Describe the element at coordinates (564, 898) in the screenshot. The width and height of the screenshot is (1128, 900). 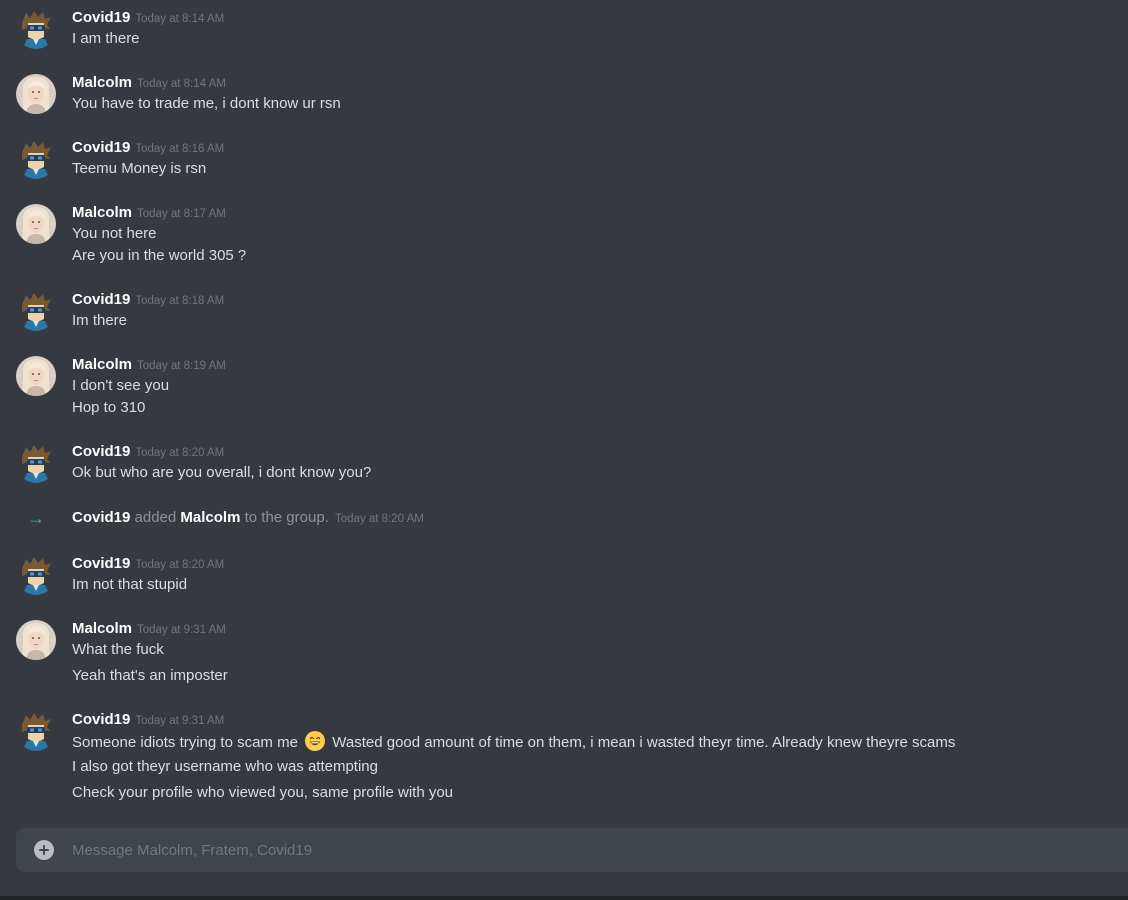
I see `bottom-divider` at that location.